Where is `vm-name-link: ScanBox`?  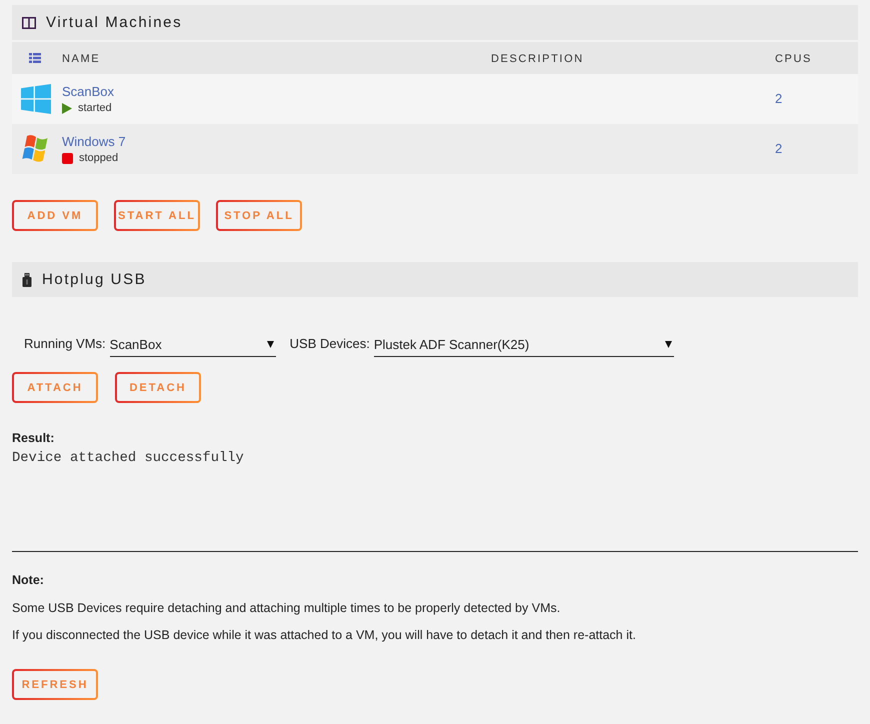 vm-name-link: ScanBox is located at coordinates (88, 91).